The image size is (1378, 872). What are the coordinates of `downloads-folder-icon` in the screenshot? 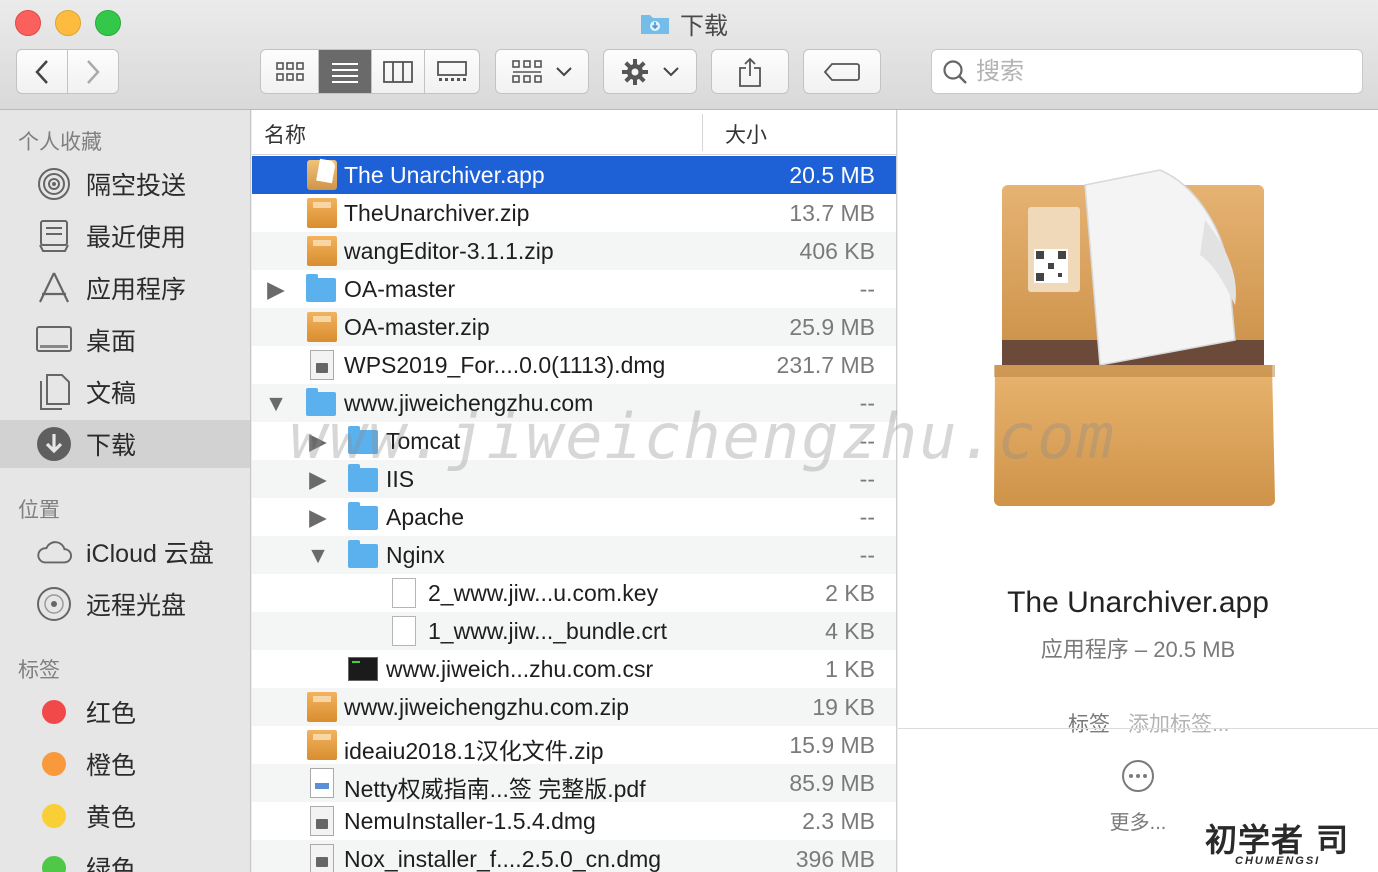 It's located at (655, 24).